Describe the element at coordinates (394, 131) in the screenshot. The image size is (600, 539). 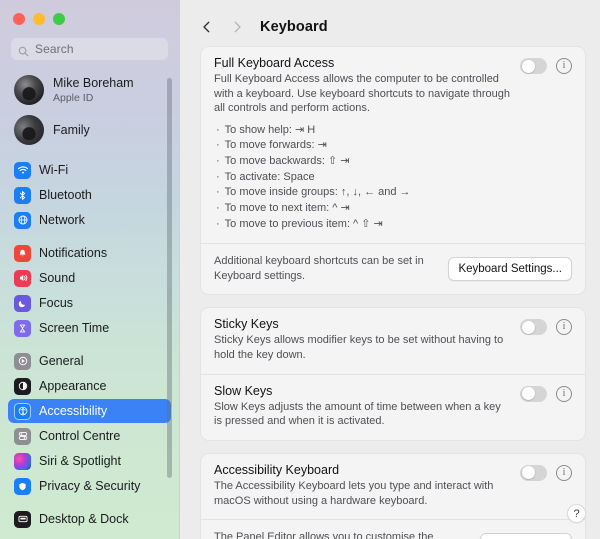
I see `list-item: · To show help: ⇥ H` at that location.